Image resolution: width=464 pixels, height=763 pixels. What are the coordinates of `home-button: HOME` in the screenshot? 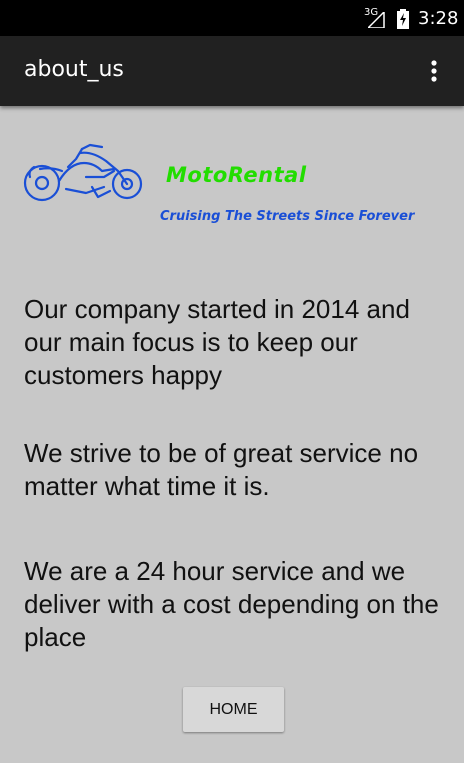 It's located at (233, 709).